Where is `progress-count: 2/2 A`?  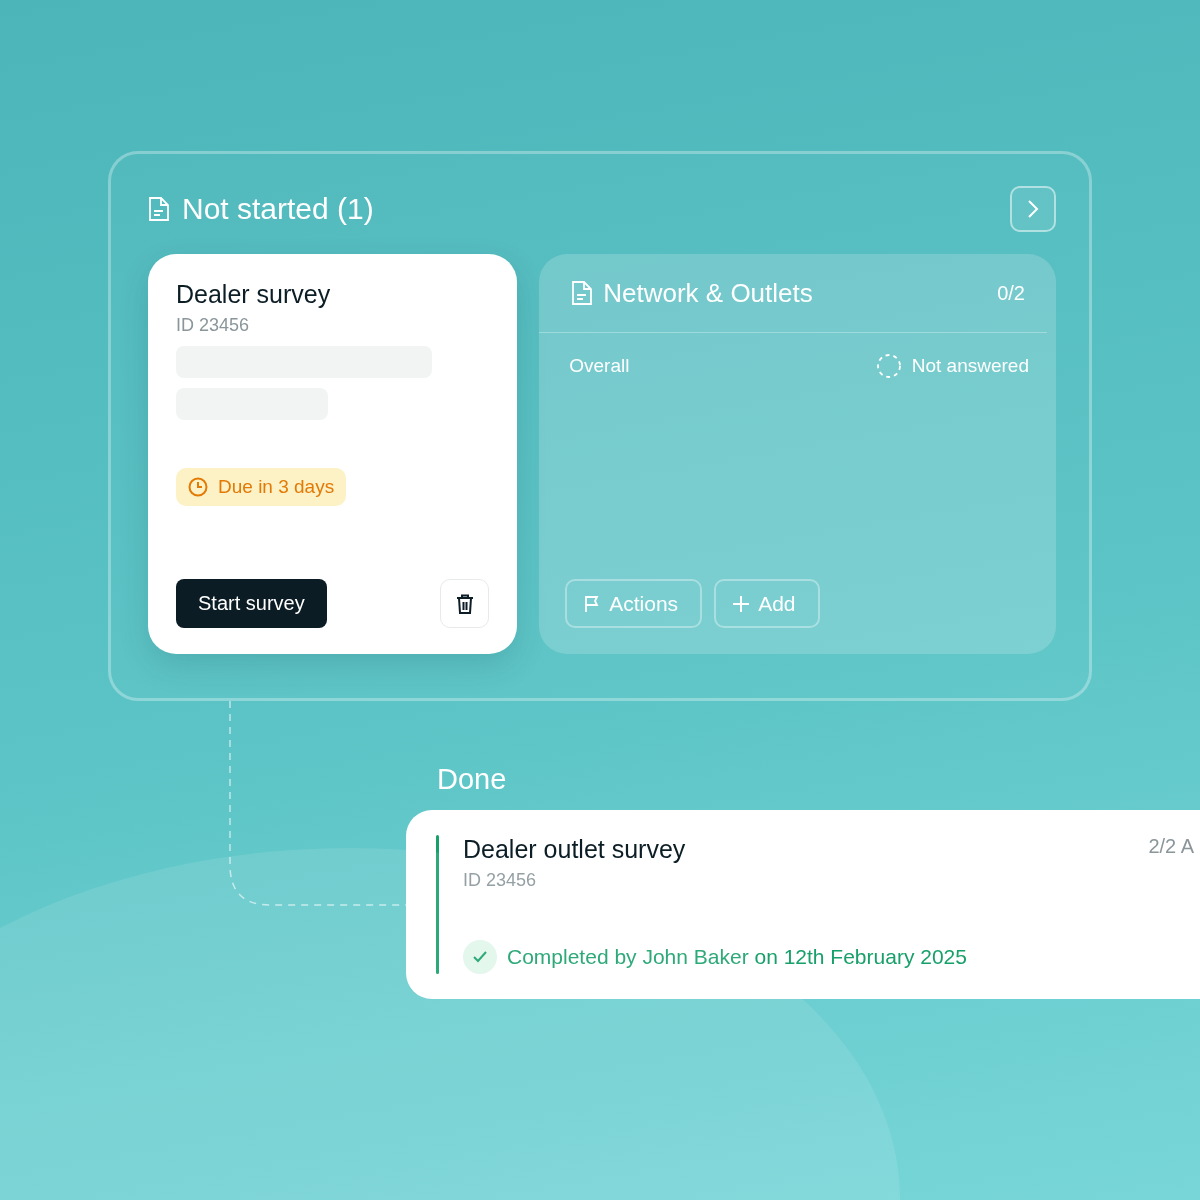 progress-count: 2/2 A is located at coordinates (1171, 847).